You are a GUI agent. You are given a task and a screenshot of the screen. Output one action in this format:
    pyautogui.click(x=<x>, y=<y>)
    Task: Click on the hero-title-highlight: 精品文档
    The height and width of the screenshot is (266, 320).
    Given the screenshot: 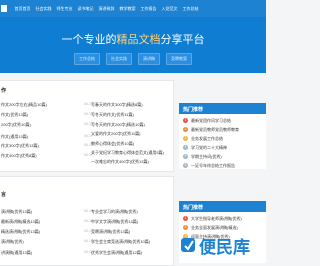 What is the action you would take?
    pyautogui.click(x=138, y=40)
    